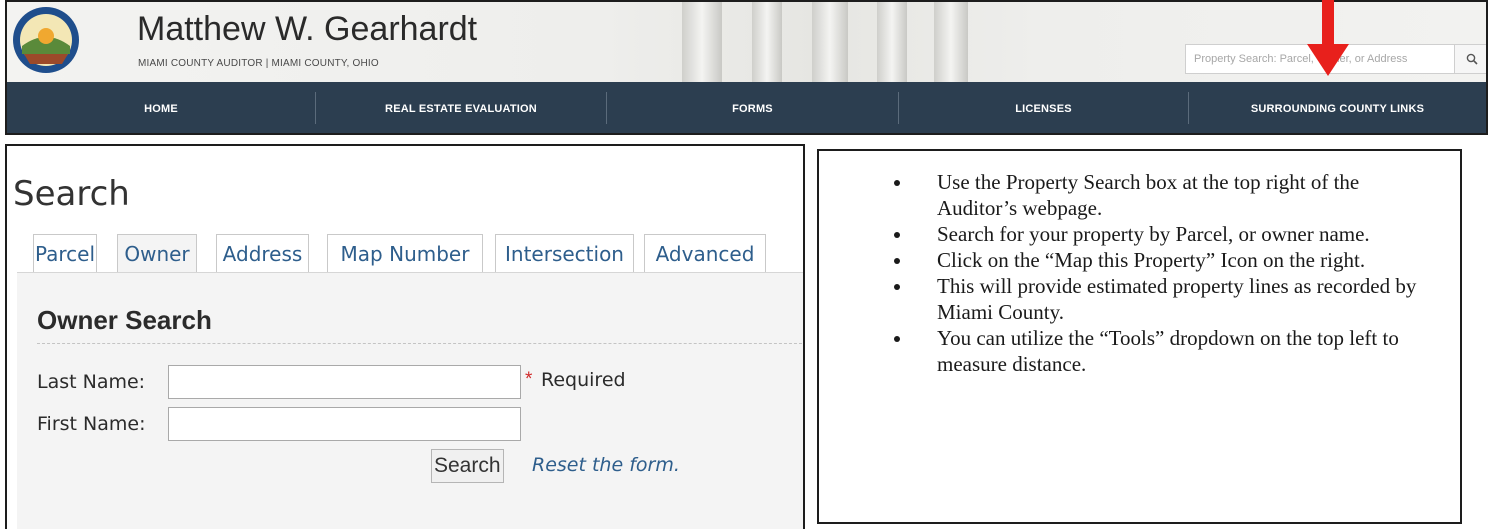 Image resolution: width=1493 pixels, height=529 pixels. I want to click on reset-form-link: Reset the form., so click(606, 465).